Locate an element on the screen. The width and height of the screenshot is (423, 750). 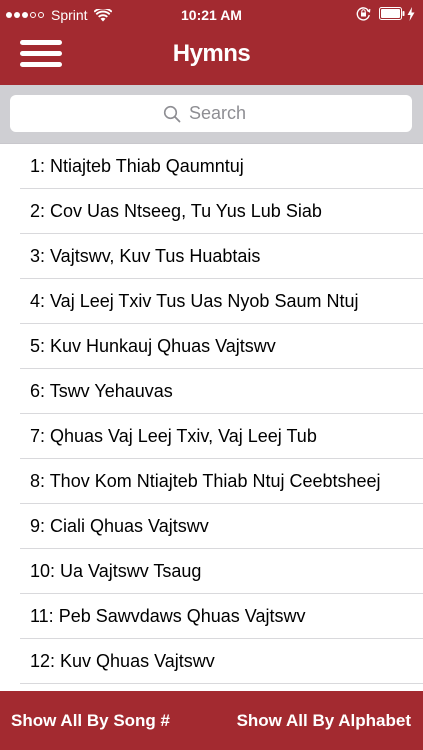
list-item: 4: Vaj Leej Txiv Tus Uas Nyob Saum Ntuj is located at coordinates (221, 301).